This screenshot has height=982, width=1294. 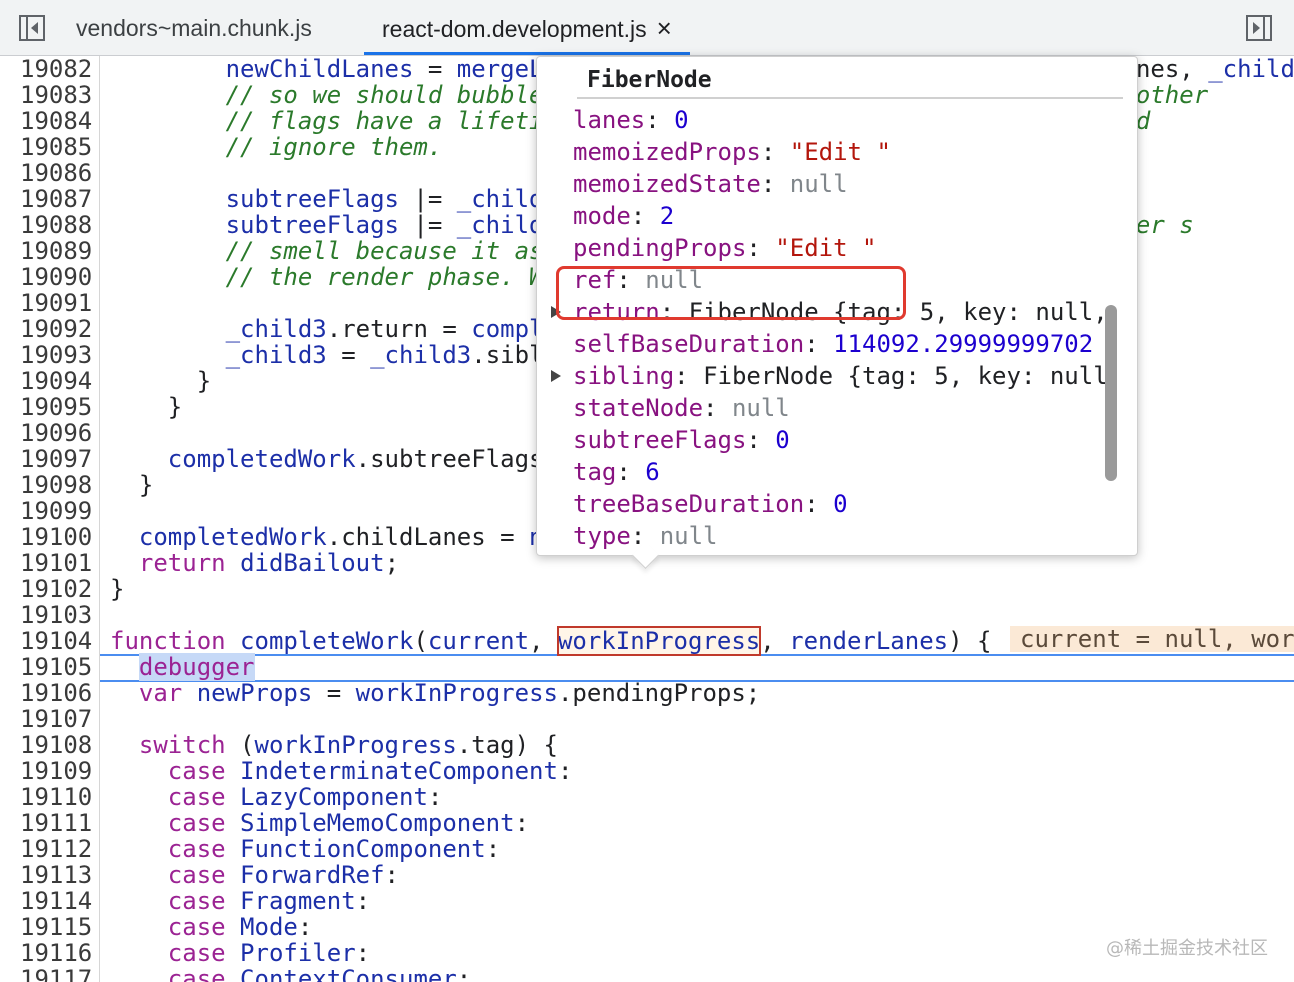 I want to click on code-token: (, so click(x=240, y=745).